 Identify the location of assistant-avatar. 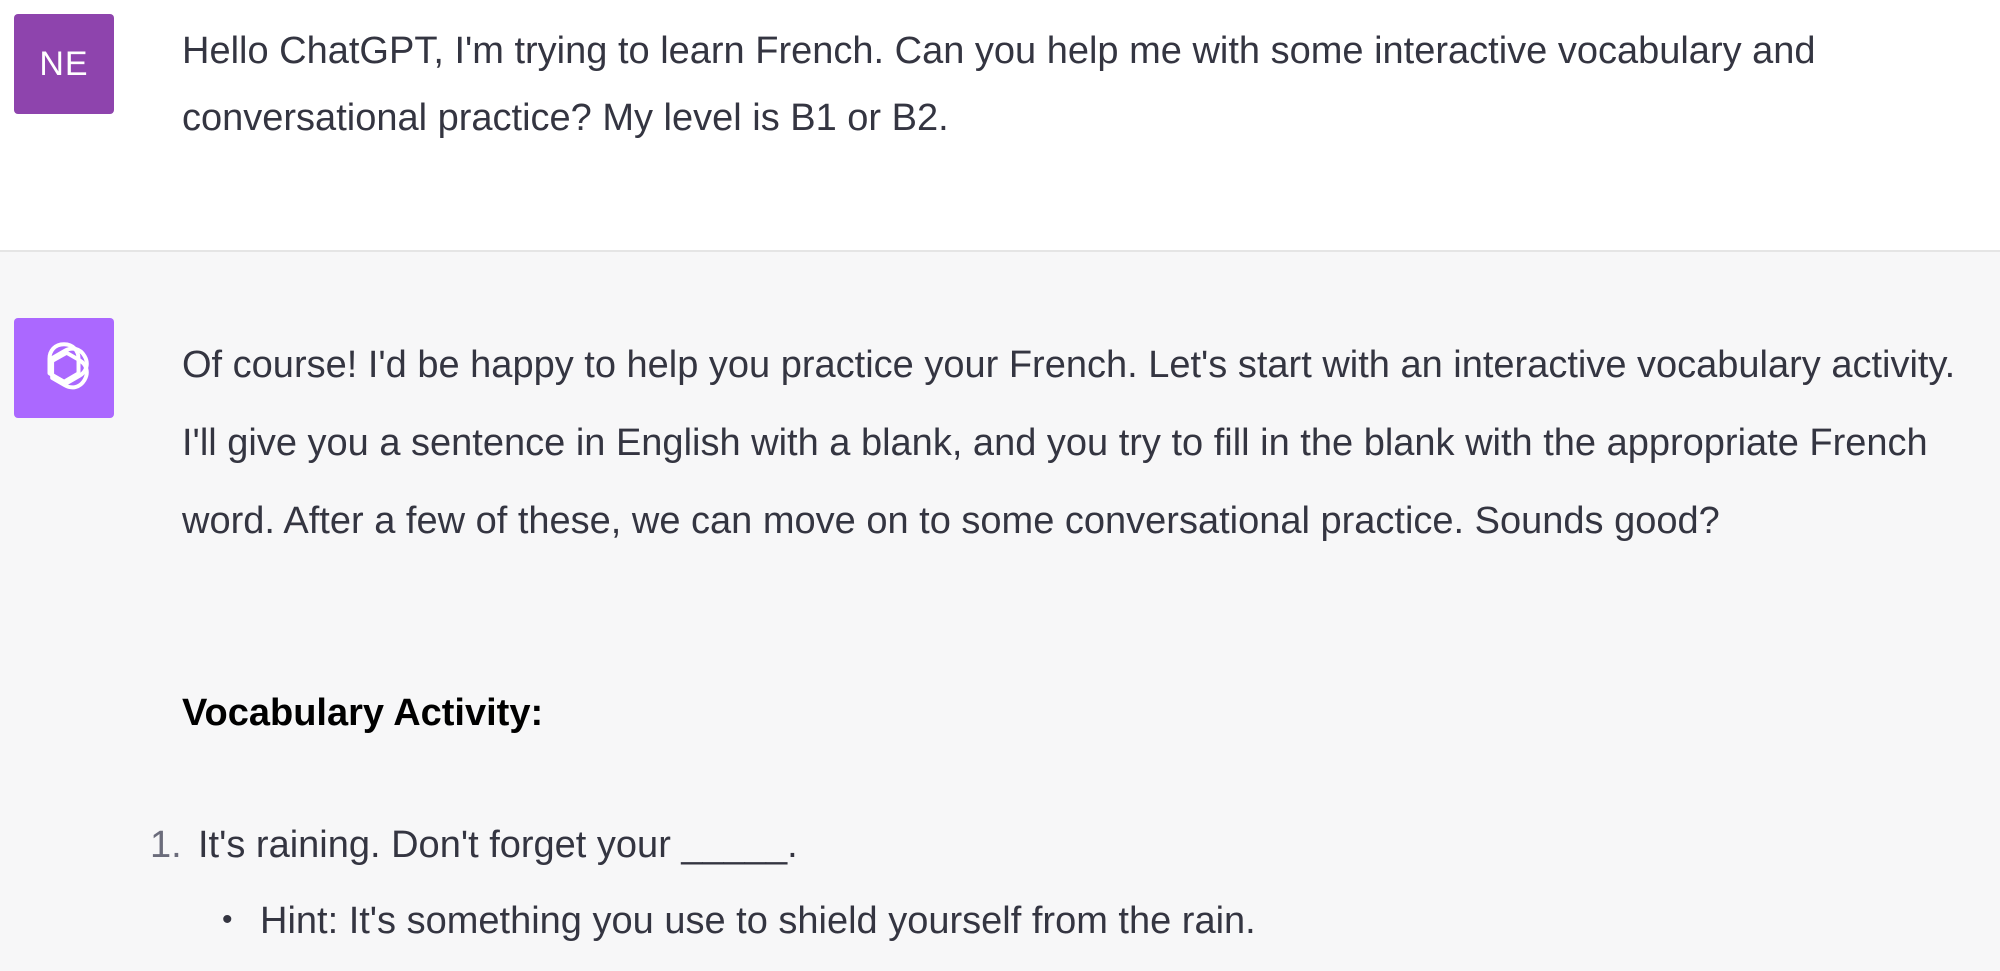
(64, 368).